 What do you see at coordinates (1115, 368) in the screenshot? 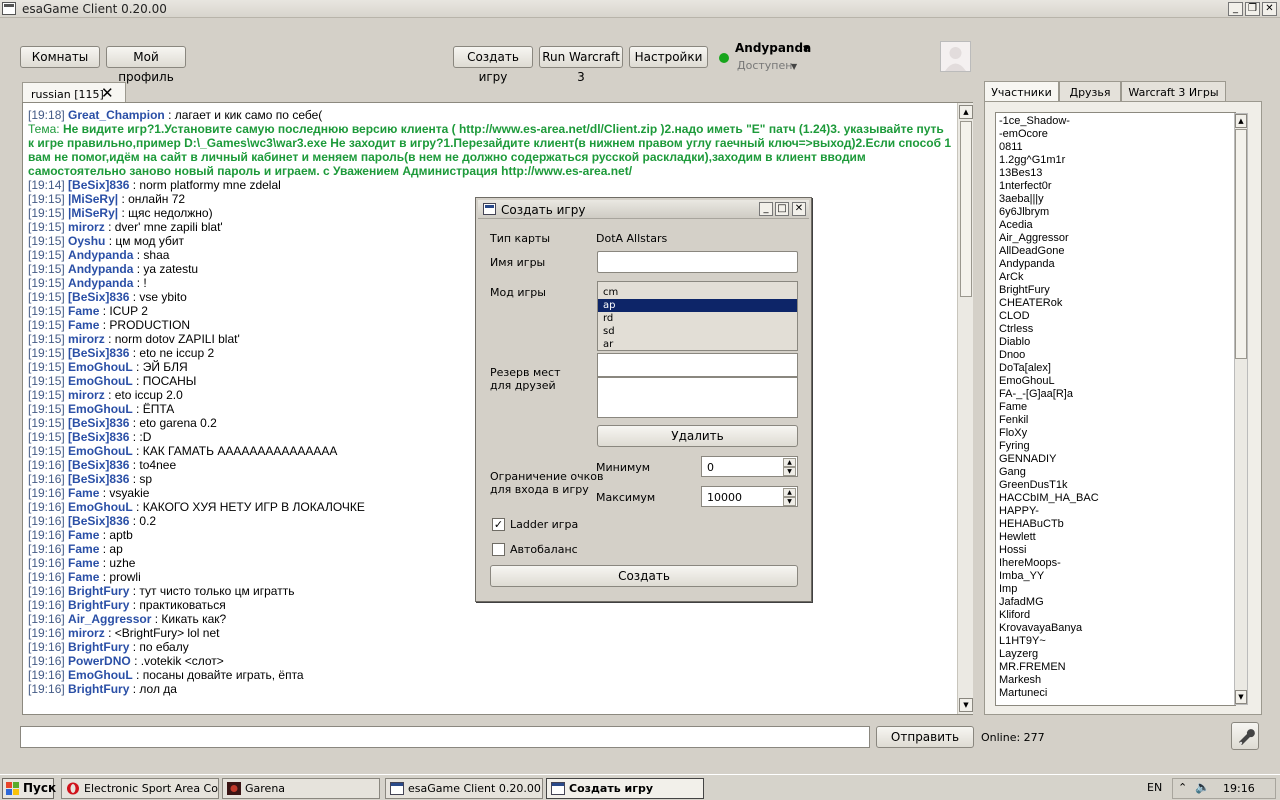
I see `participant-item: DoTa[alex]` at bounding box center [1115, 368].